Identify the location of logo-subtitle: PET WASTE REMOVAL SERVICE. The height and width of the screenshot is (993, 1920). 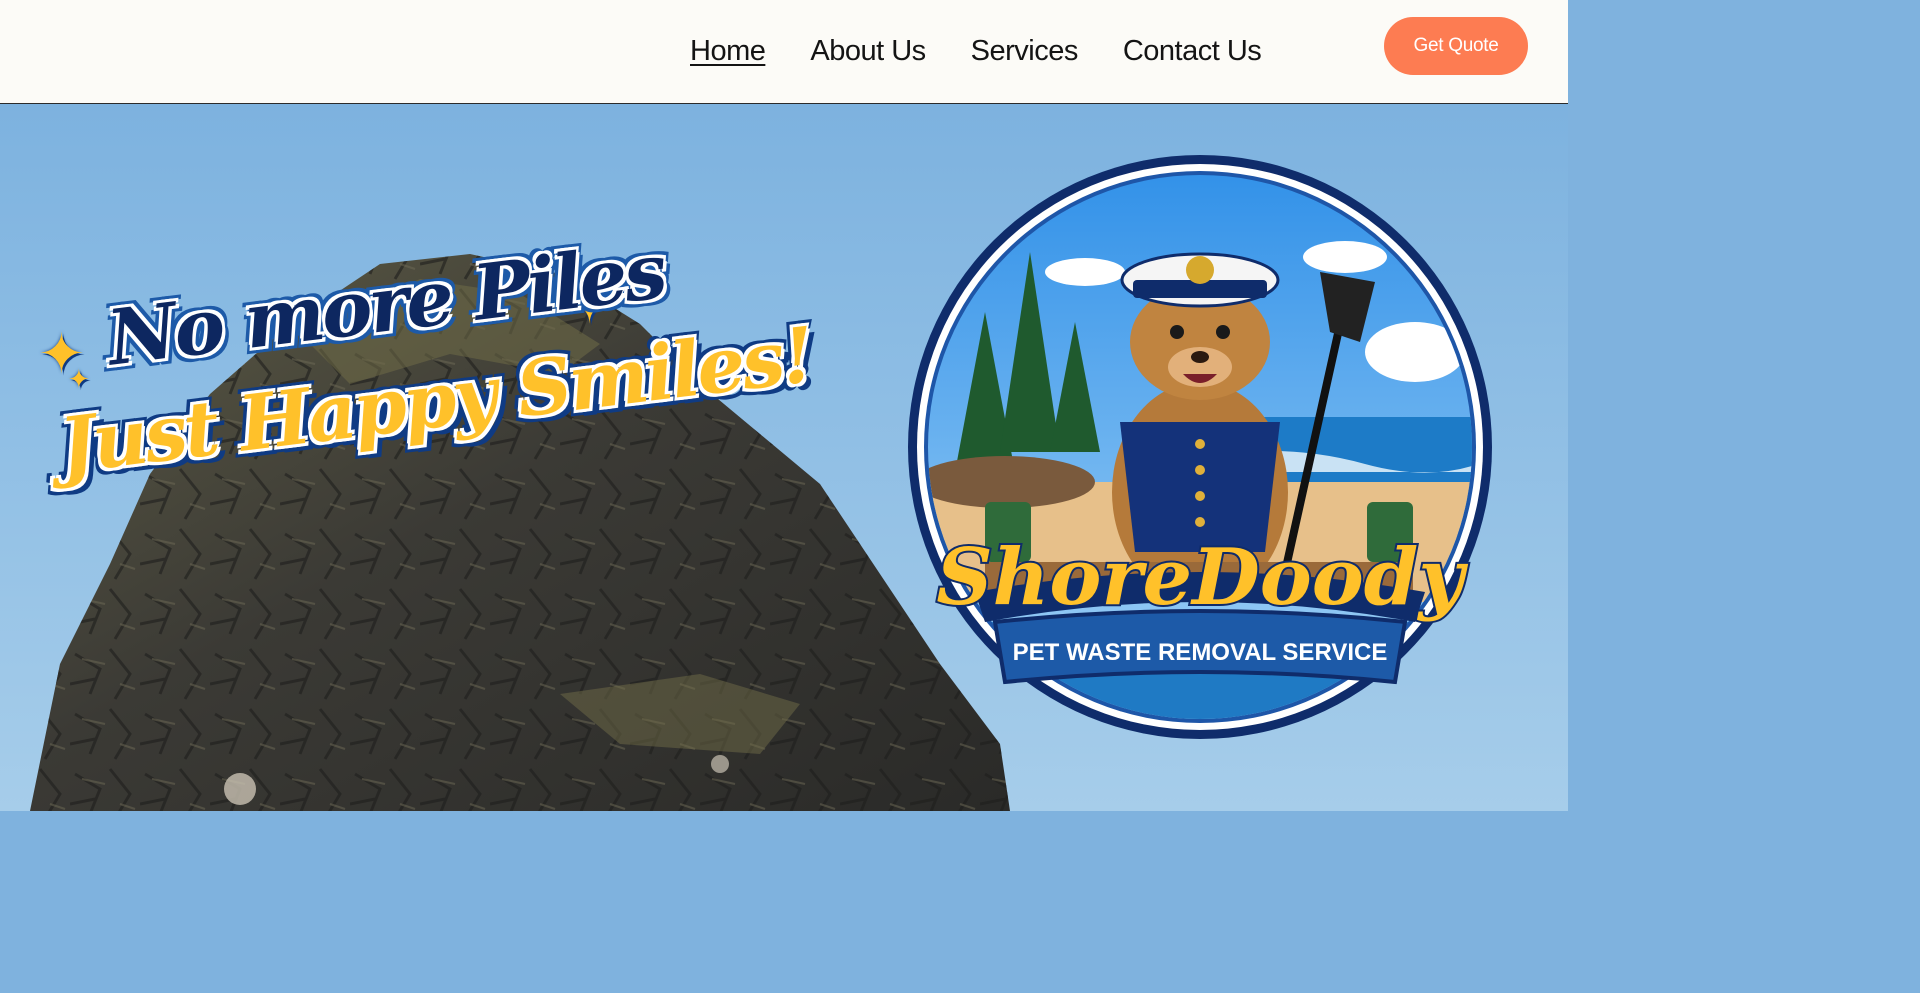
(1200, 652).